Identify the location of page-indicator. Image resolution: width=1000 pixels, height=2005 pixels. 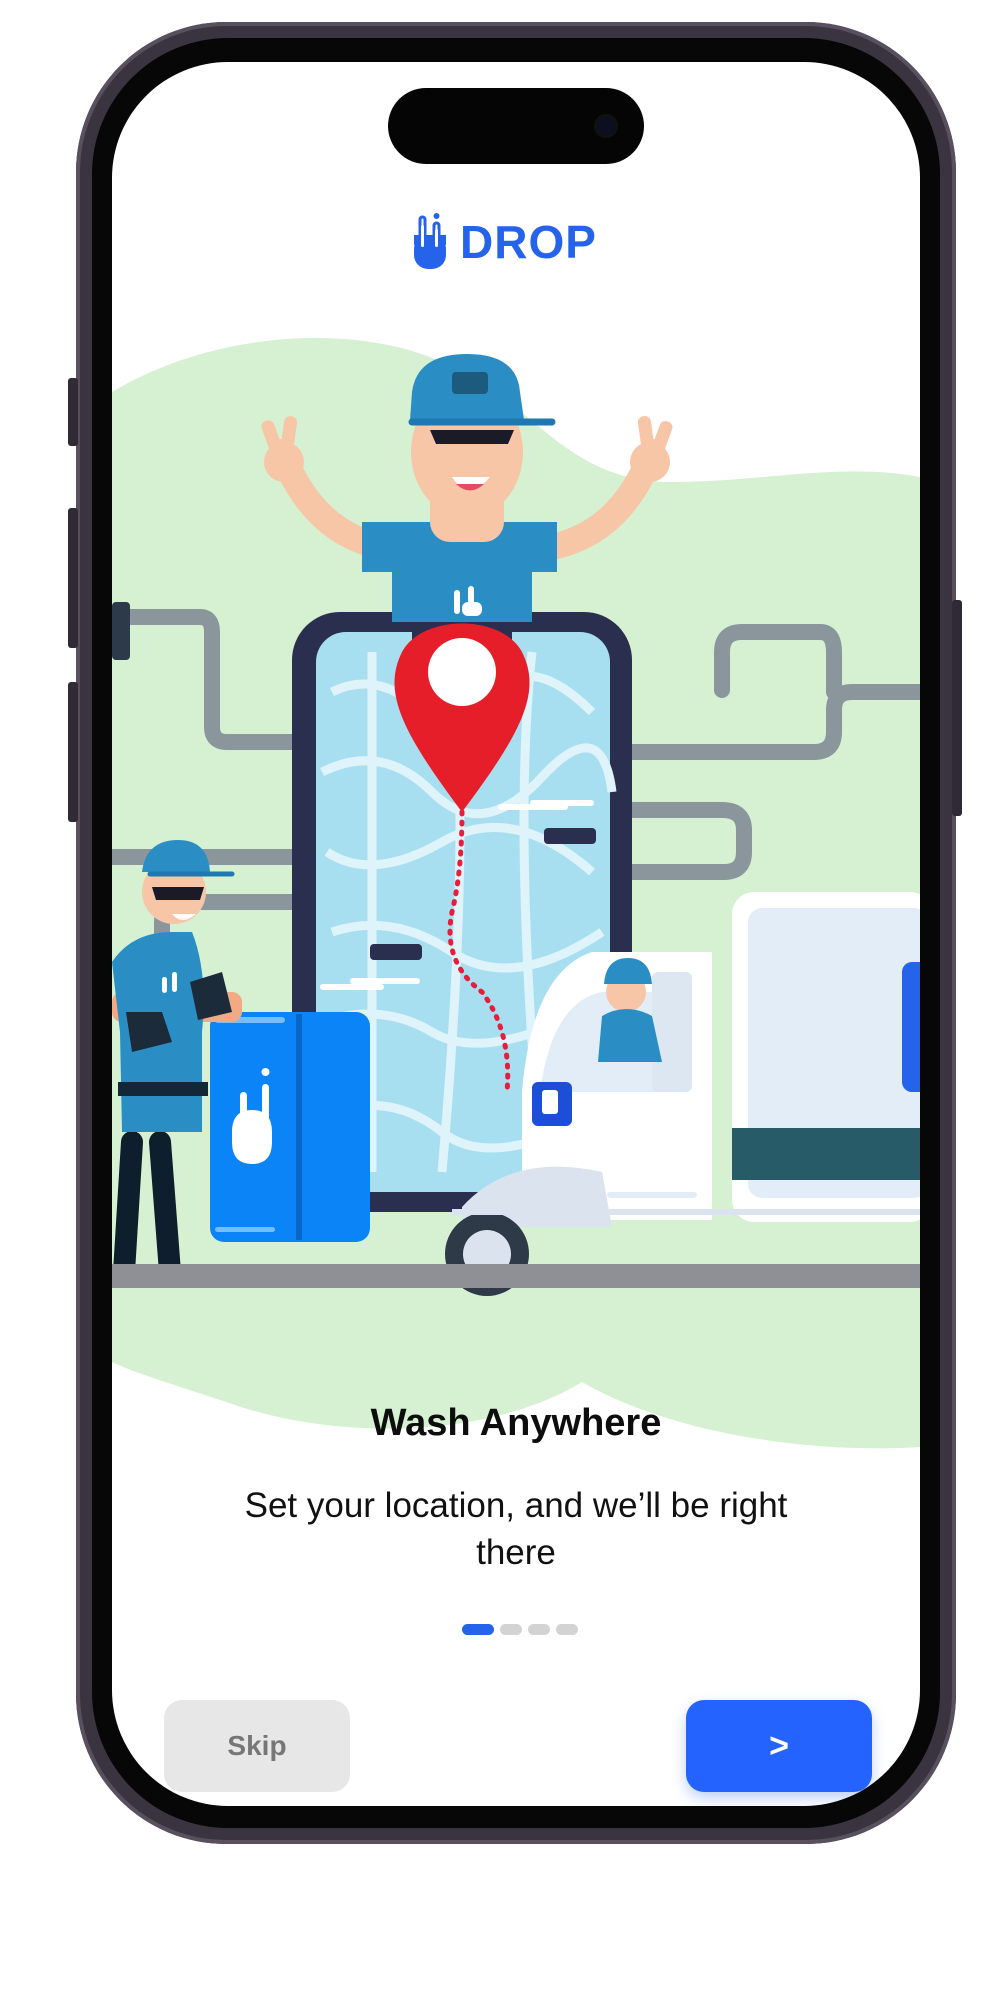
(520, 1629).